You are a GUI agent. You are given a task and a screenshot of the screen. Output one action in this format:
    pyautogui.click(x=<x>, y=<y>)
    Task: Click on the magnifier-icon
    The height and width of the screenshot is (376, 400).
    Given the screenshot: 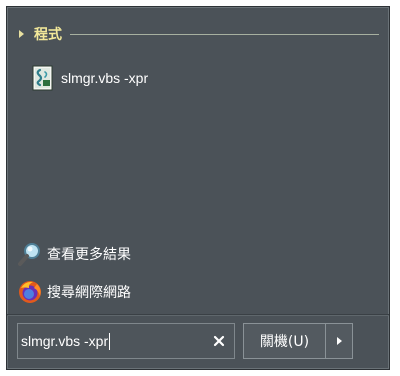 What is the action you would take?
    pyautogui.click(x=29, y=254)
    